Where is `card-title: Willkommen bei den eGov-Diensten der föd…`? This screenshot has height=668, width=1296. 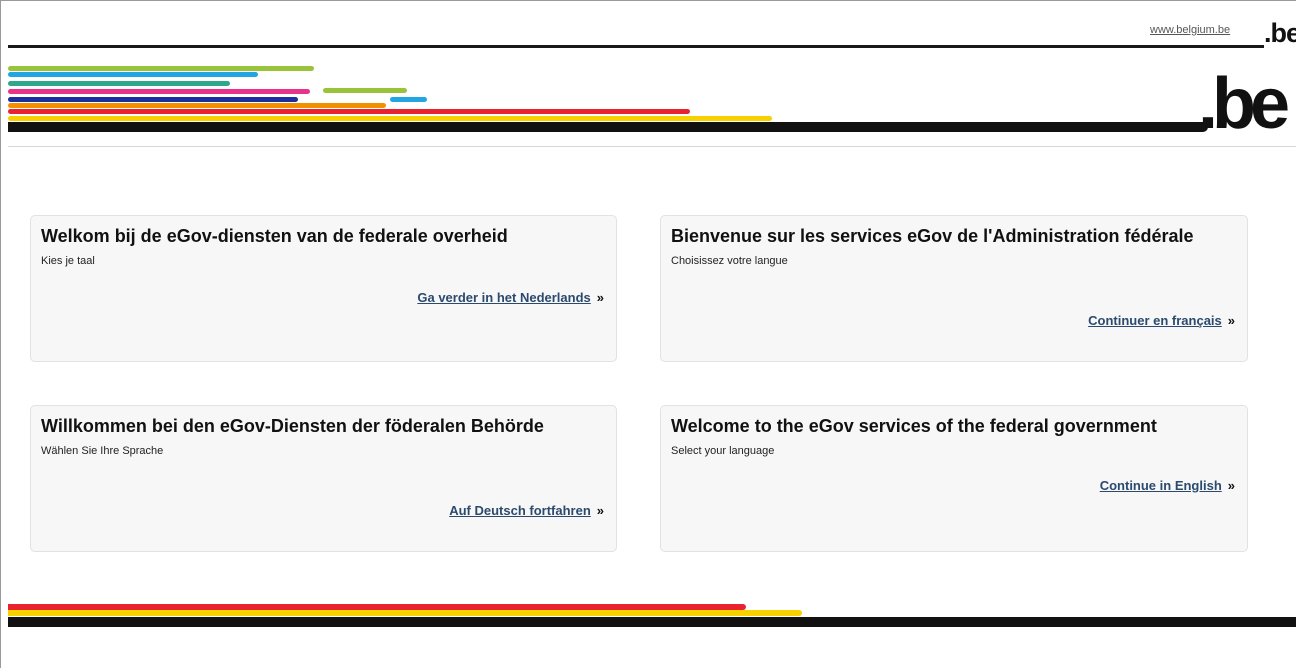 card-title: Willkommen bei den eGov-Diensten der föd… is located at coordinates (292, 426).